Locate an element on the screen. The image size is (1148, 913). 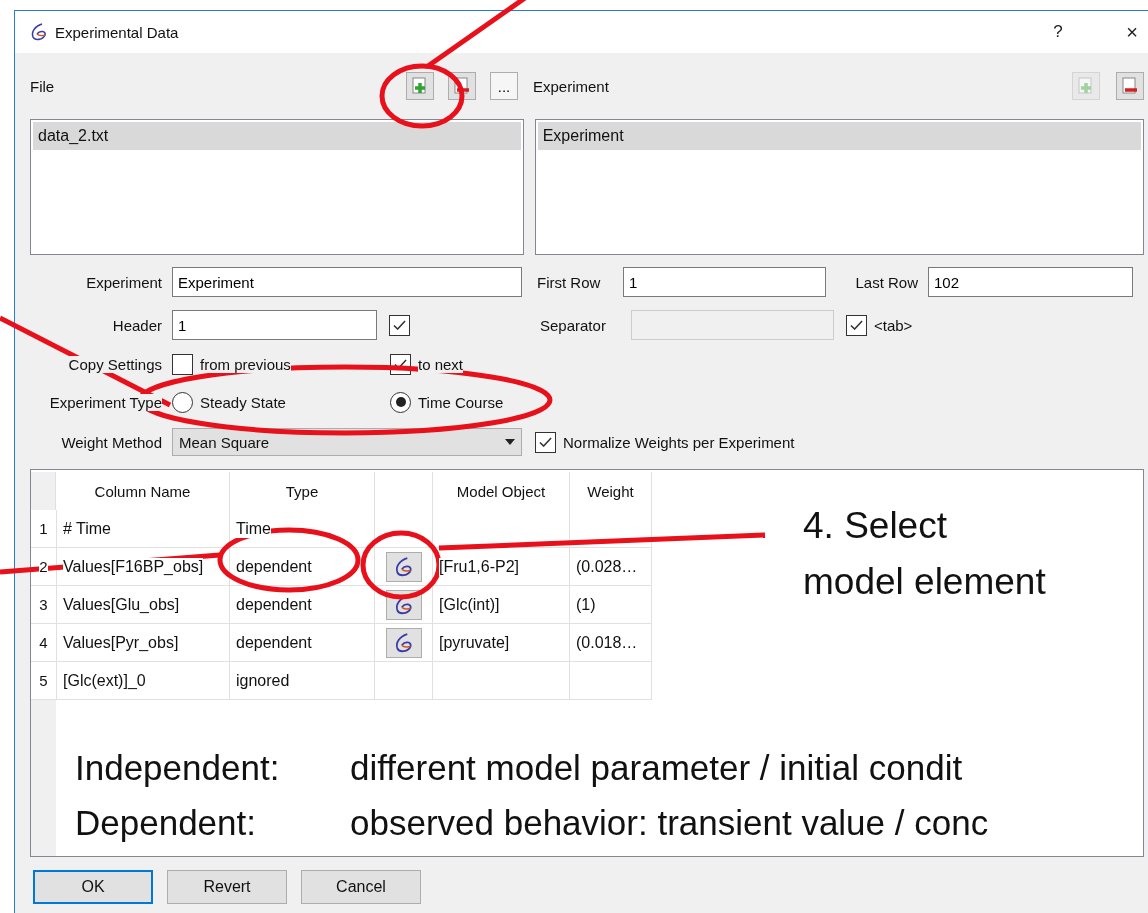
first-row-label: First Row is located at coordinates (569, 282).